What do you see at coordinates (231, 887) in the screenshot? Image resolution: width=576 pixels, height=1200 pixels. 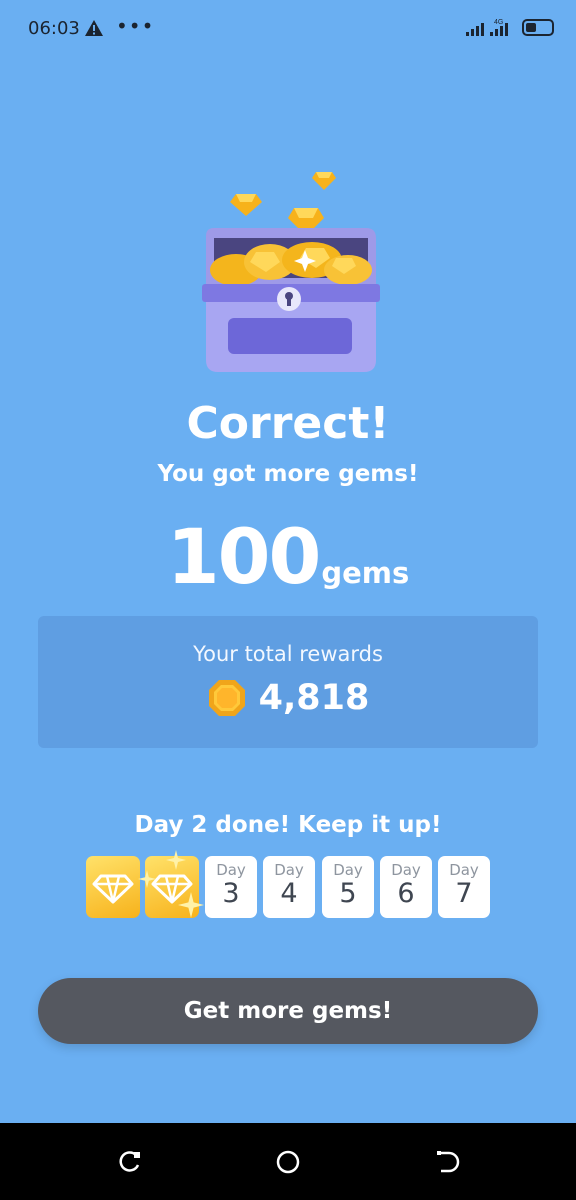 I see `upcoming-day: Day 3` at bounding box center [231, 887].